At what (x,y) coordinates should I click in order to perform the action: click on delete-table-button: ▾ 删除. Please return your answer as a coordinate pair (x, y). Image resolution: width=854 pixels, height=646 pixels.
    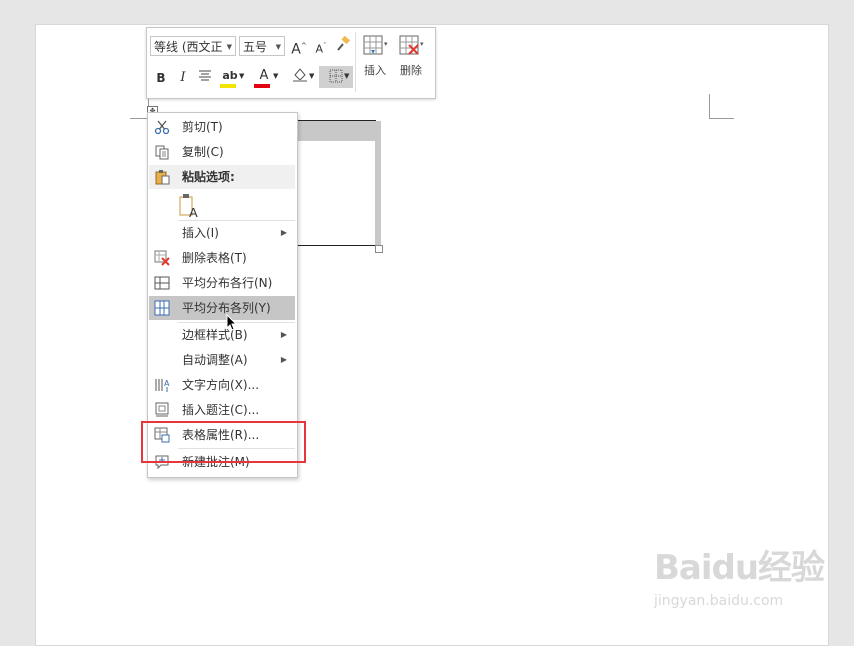
    Looking at the image, I should click on (411, 60).